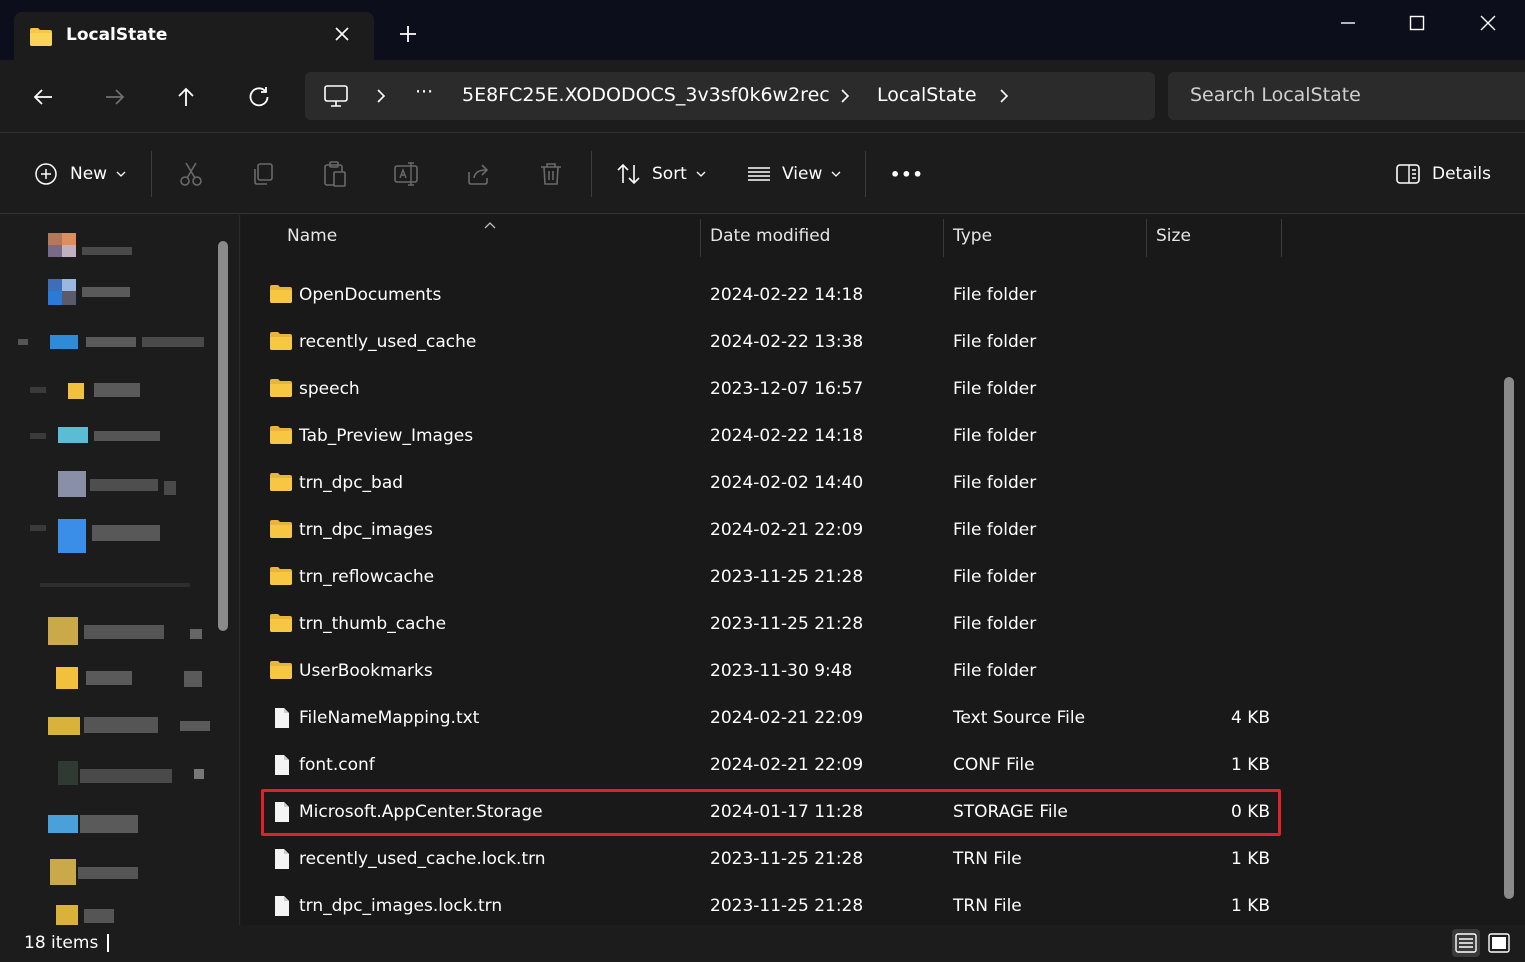 This screenshot has height=962, width=1525. I want to click on file-type: CONF File, so click(994, 765).